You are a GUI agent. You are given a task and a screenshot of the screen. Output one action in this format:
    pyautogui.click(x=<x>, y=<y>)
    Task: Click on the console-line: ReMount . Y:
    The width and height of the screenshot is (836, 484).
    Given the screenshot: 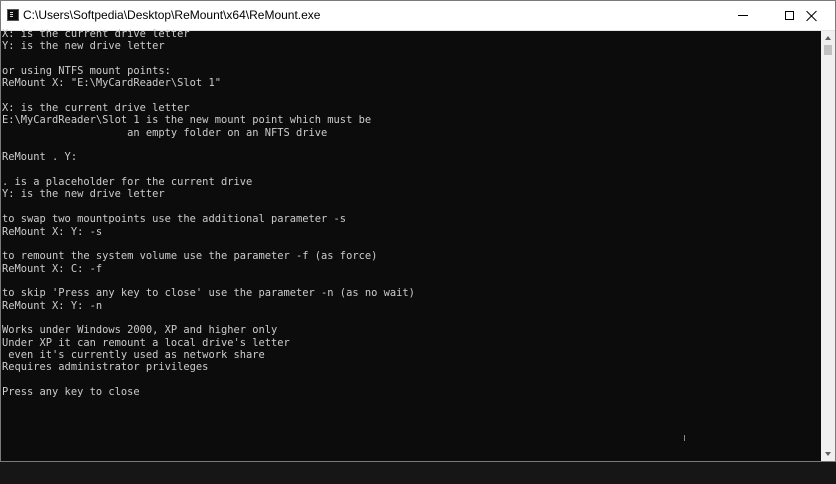 What is the action you would take?
    pyautogui.click(x=40, y=157)
    